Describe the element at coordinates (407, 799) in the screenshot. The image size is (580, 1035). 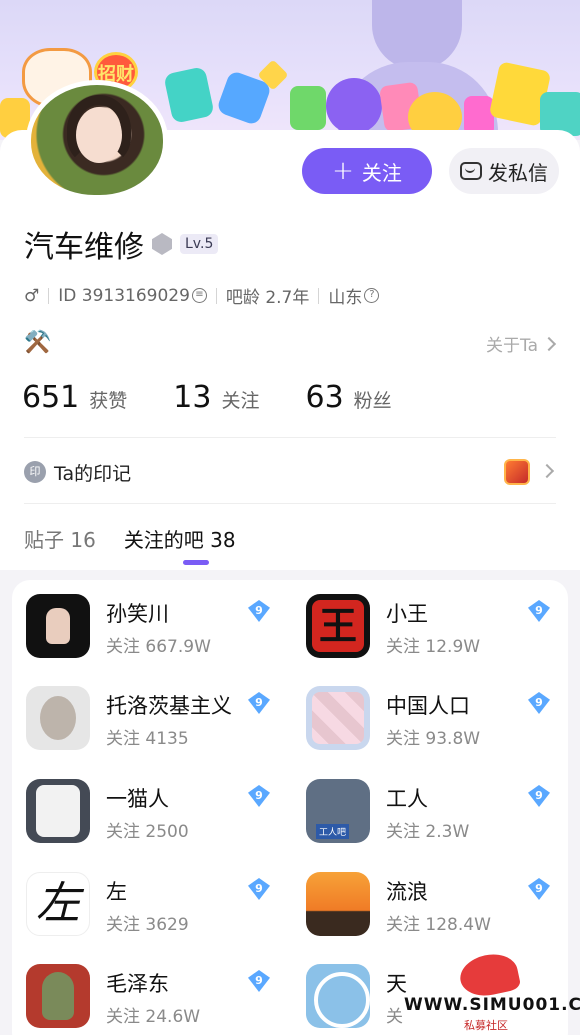
I see `forum-name: 工人` at that location.